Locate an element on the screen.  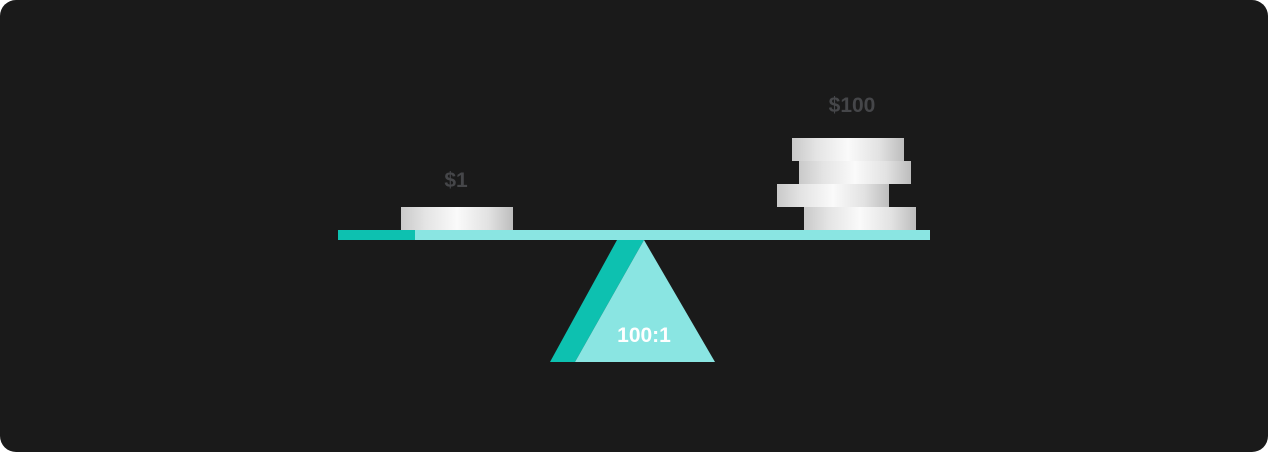
seesaw-beam is located at coordinates (634, 235).